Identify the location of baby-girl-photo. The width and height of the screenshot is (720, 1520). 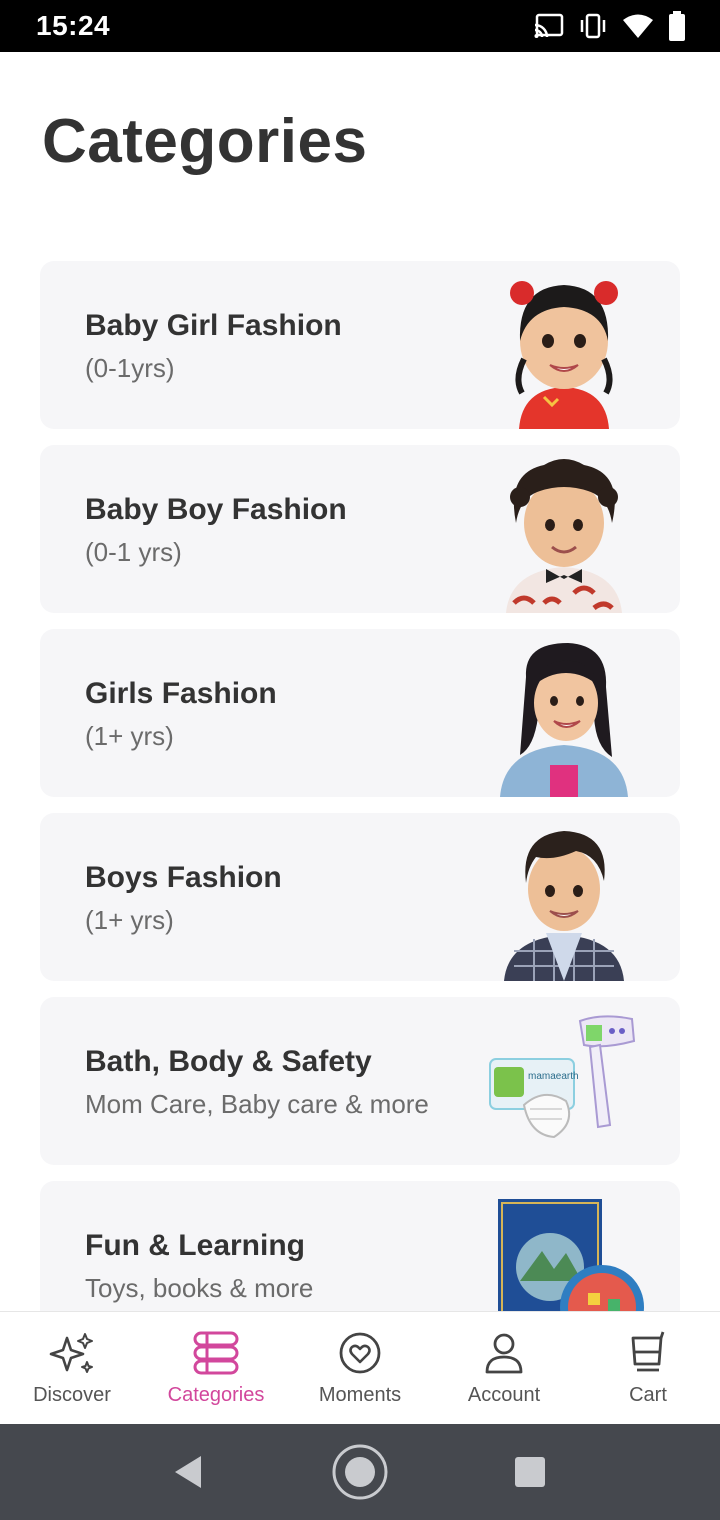
(564, 355).